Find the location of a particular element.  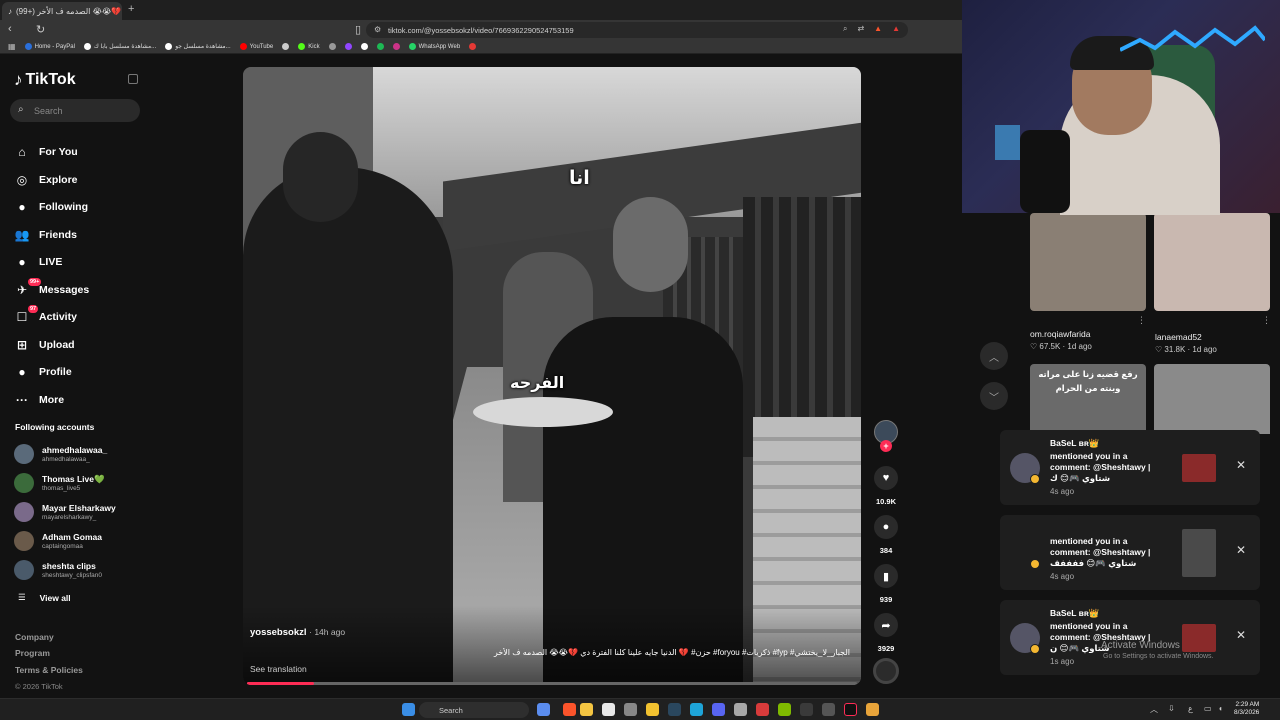

following-account: sheshta clips sheshtawy_clipsfan0 is located at coordinates (58, 570).